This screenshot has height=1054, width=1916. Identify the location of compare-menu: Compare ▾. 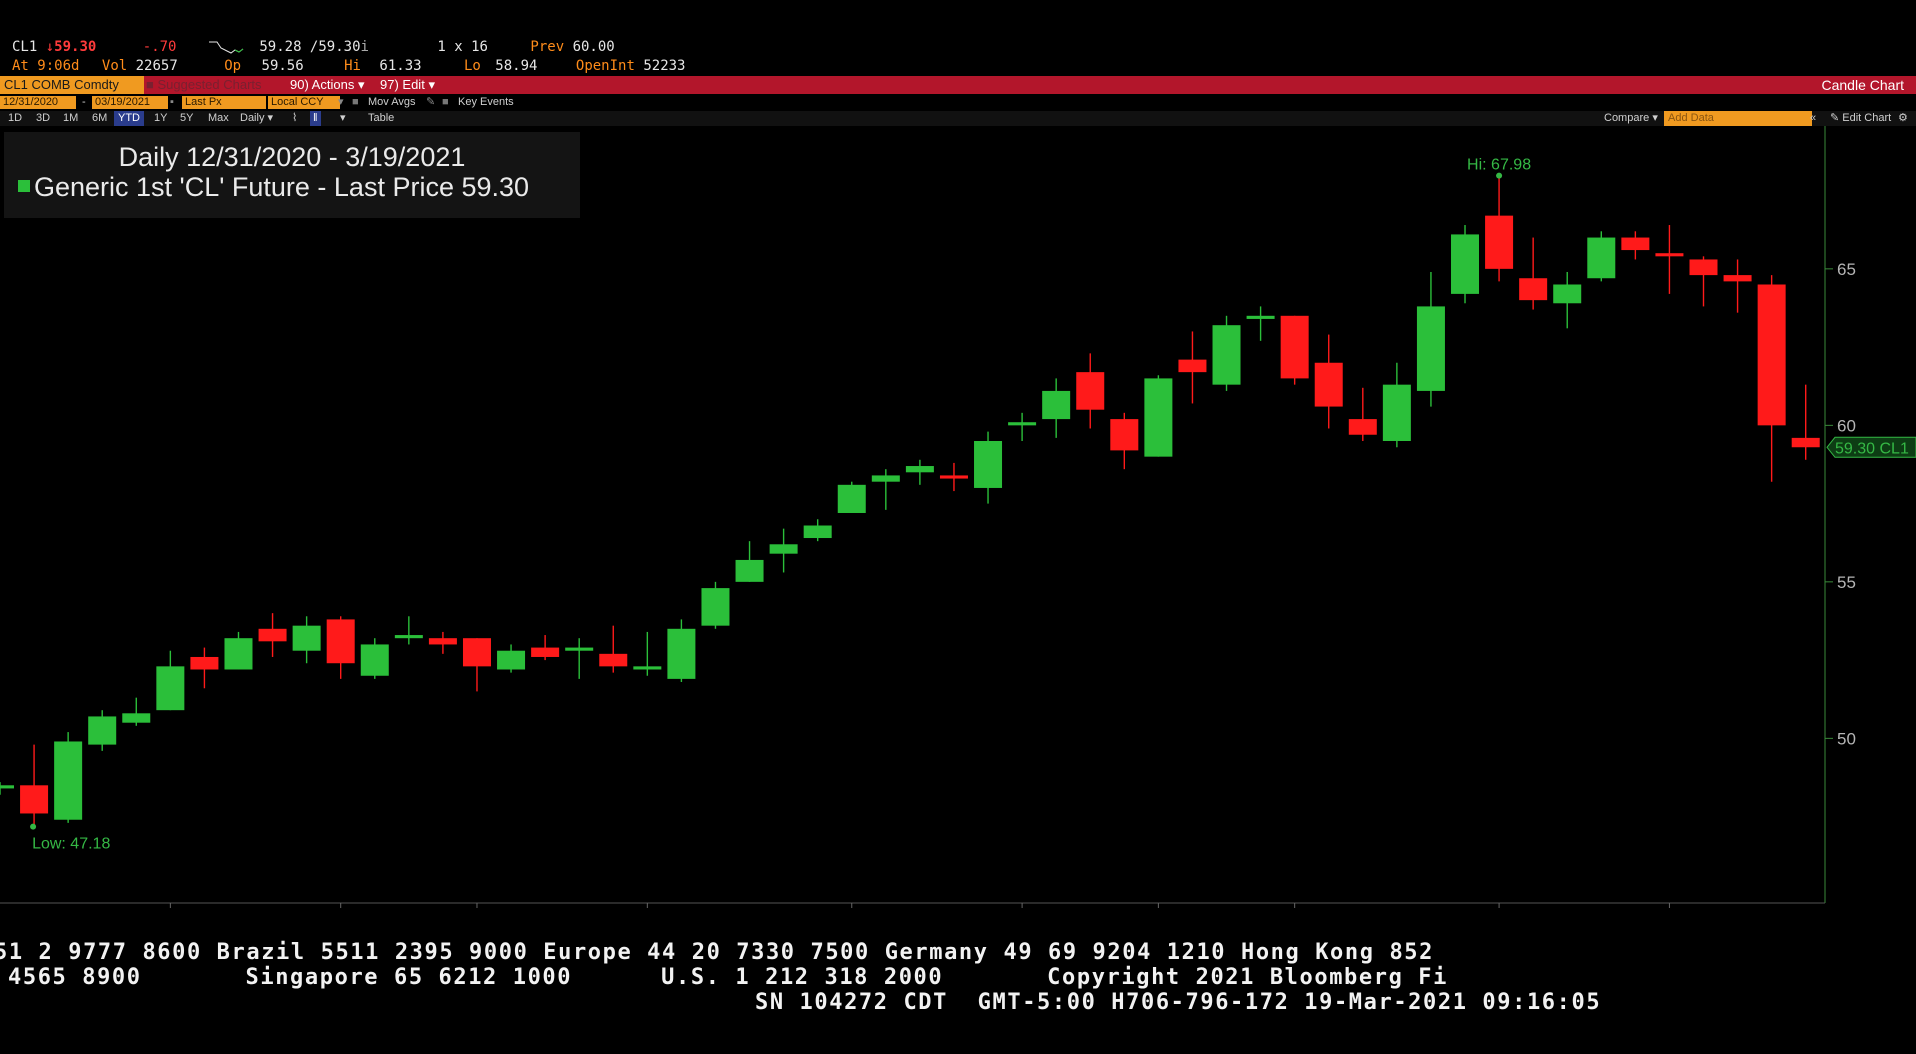
(1631, 118).